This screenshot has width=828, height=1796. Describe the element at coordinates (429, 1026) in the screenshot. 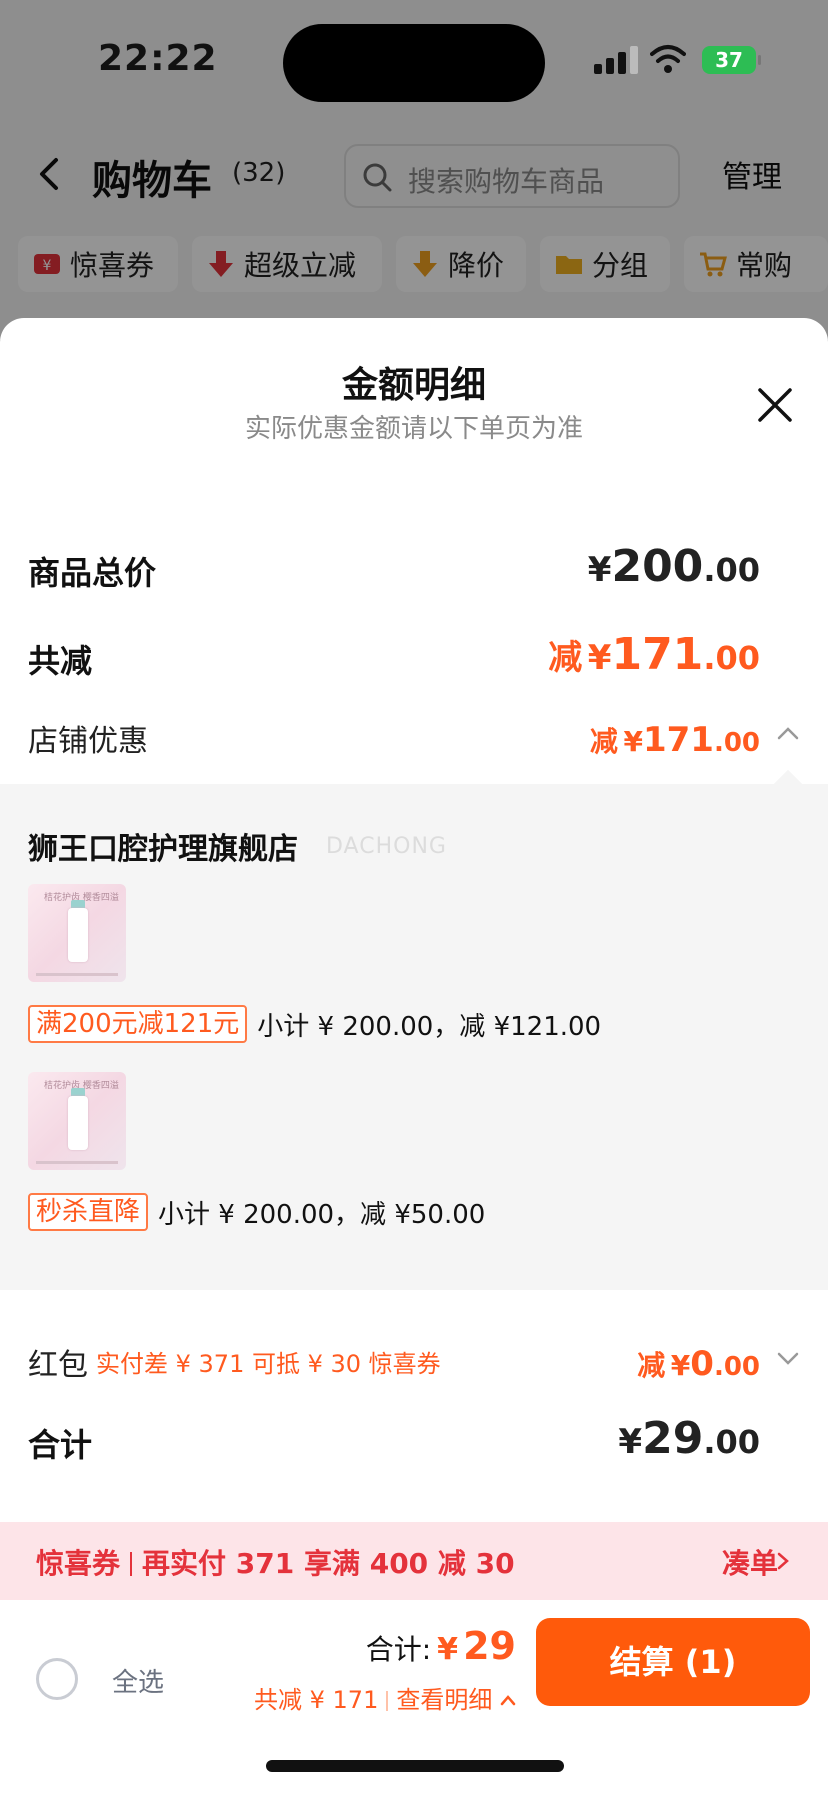

I see `promo-subtotal: 小计 ¥ 200.00，减 ¥121.00` at that location.